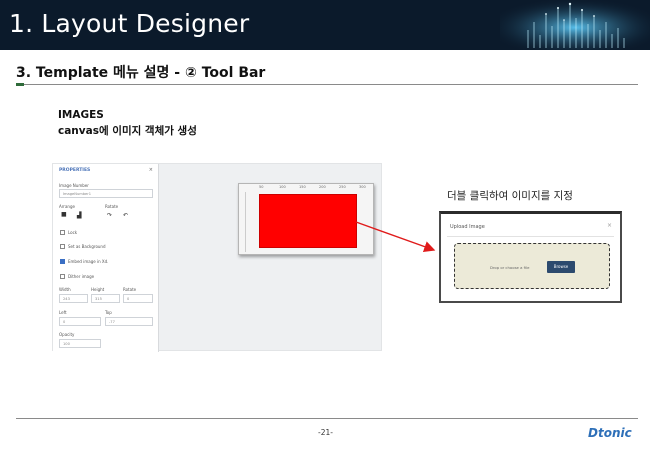  I want to click on ruler-tick: 50, so click(261, 187).